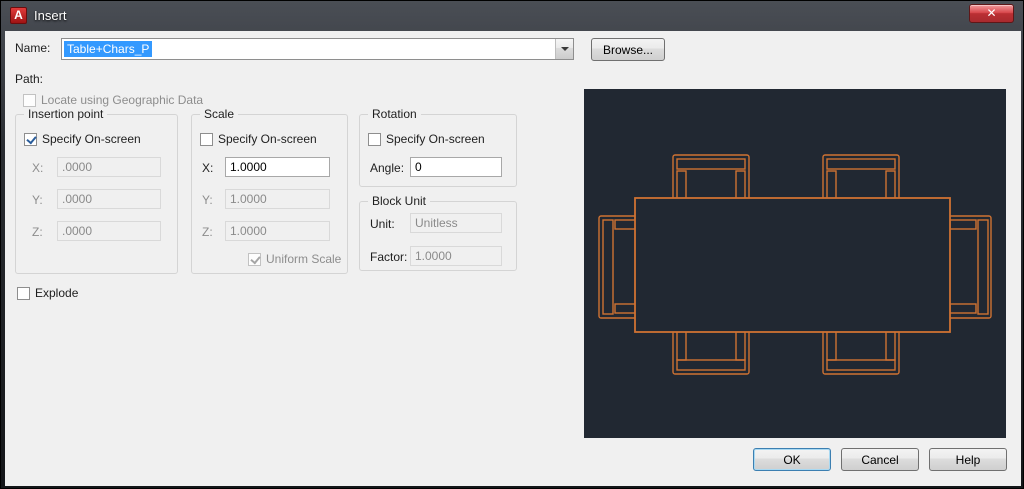  What do you see at coordinates (29, 79) in the screenshot?
I see `path-label: Path:` at bounding box center [29, 79].